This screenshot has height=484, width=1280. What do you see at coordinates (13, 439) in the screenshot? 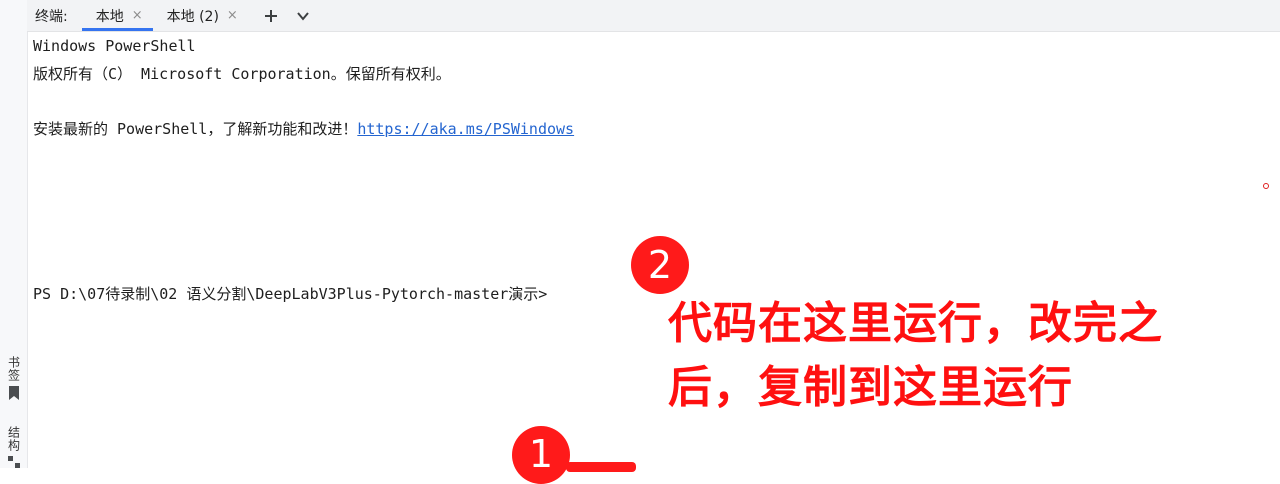
I see `structure-label: 结构` at bounding box center [13, 439].